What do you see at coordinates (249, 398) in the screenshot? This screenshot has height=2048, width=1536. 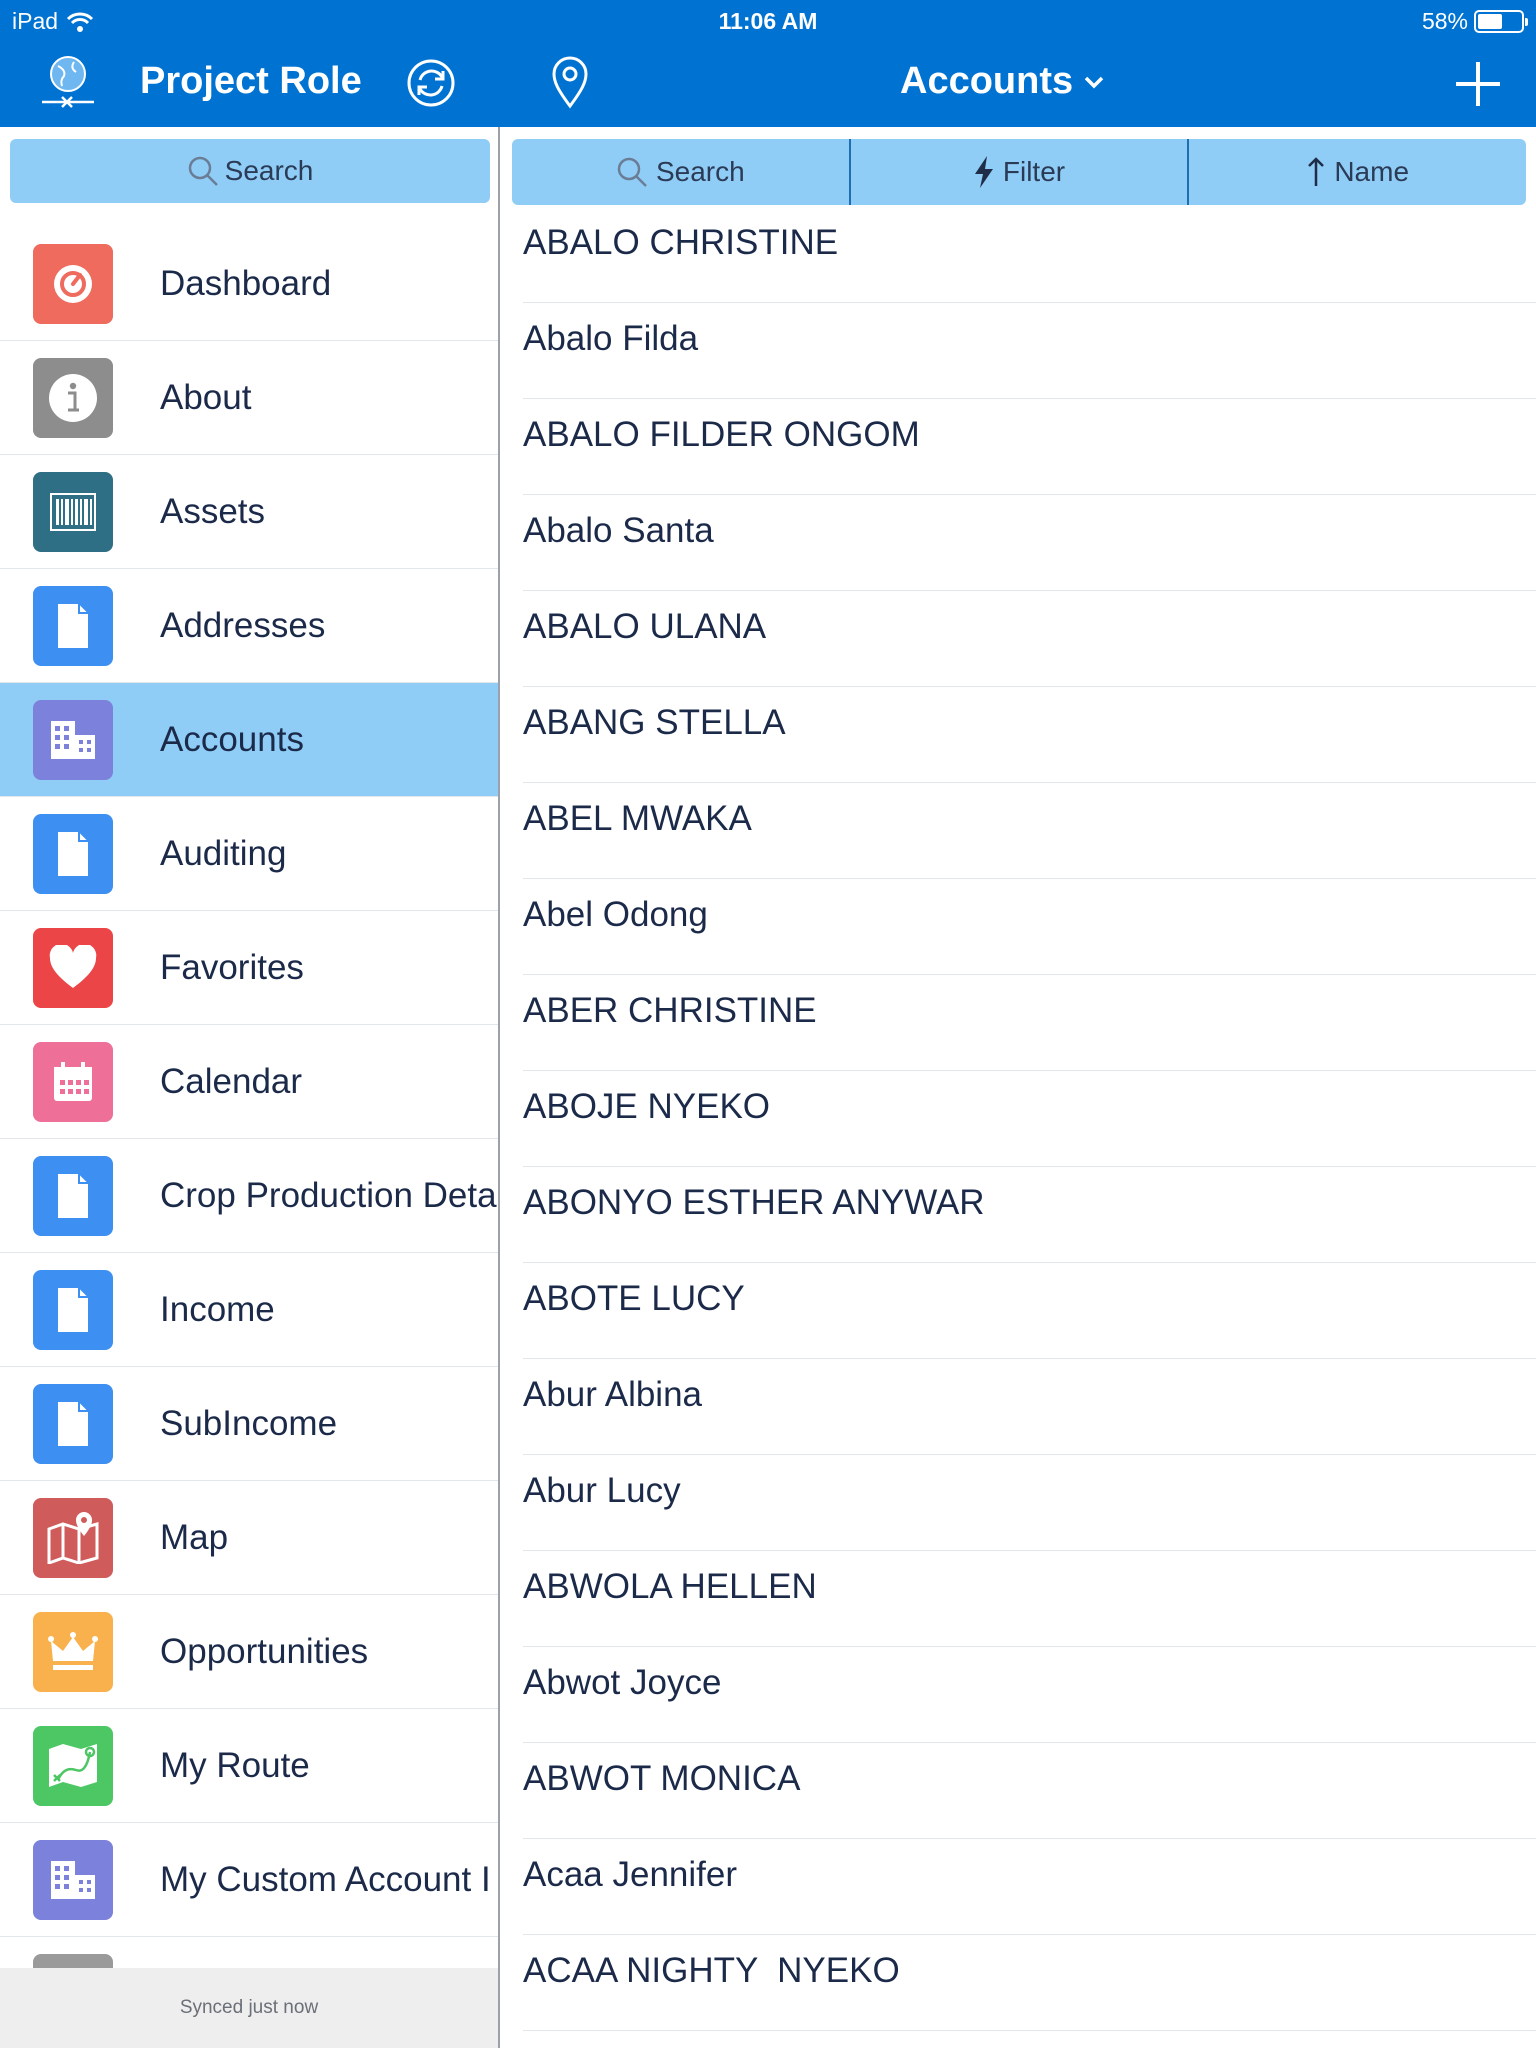 I see `sidebar-item-about: About` at bounding box center [249, 398].